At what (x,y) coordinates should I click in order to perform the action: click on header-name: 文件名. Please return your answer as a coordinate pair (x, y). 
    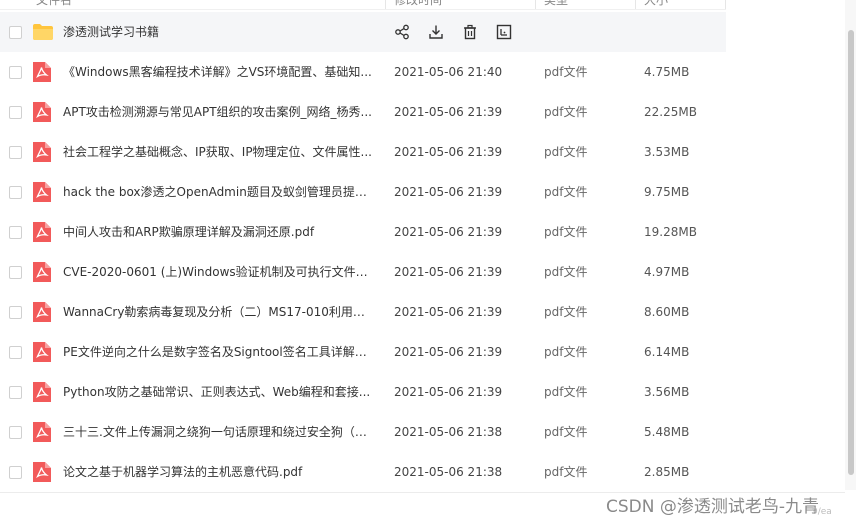
    Looking at the image, I should click on (54, 4).